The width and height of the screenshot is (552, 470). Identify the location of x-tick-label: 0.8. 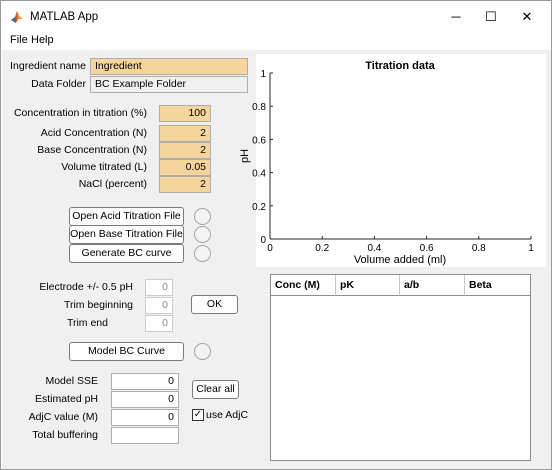
(479, 248).